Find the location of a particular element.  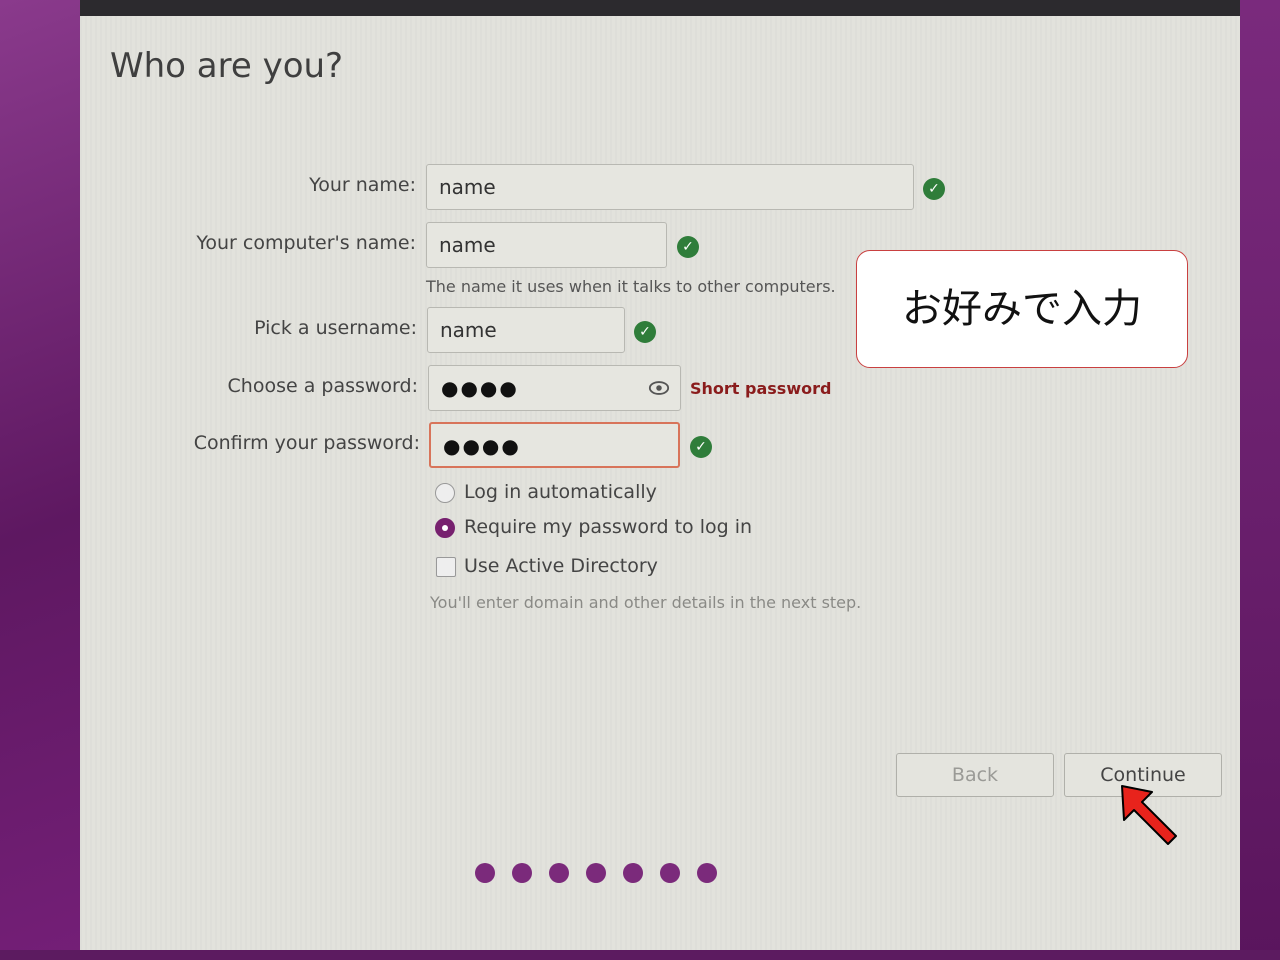

password-masked-value: ●●●● is located at coordinates (480, 388).